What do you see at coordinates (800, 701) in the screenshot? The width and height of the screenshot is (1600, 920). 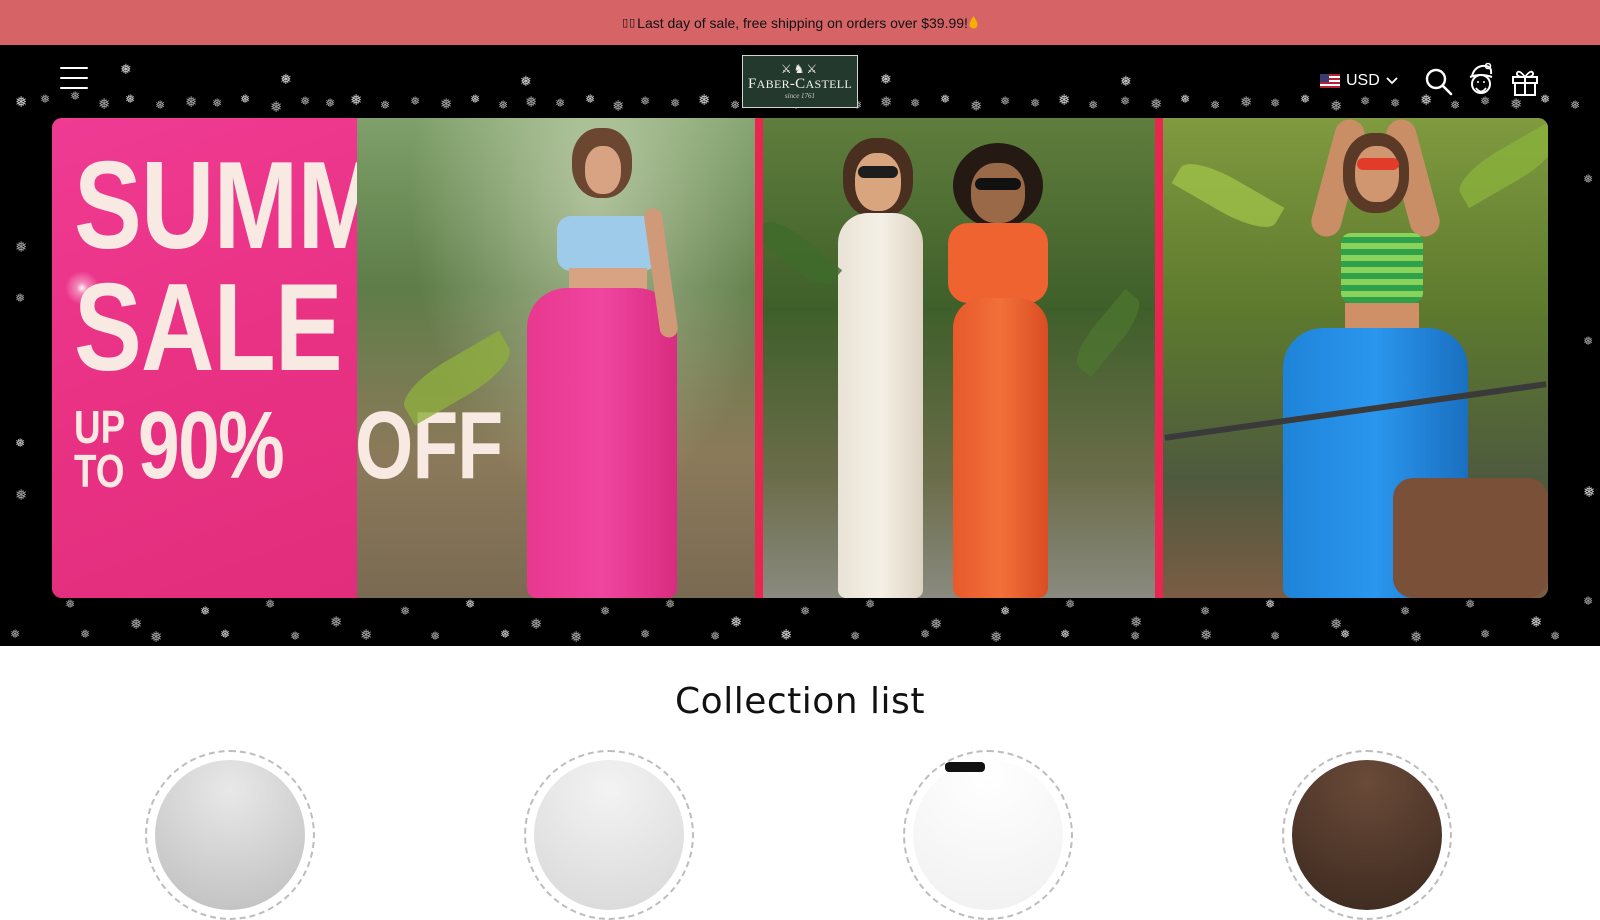 I see `collection-list-title: Collection list` at bounding box center [800, 701].